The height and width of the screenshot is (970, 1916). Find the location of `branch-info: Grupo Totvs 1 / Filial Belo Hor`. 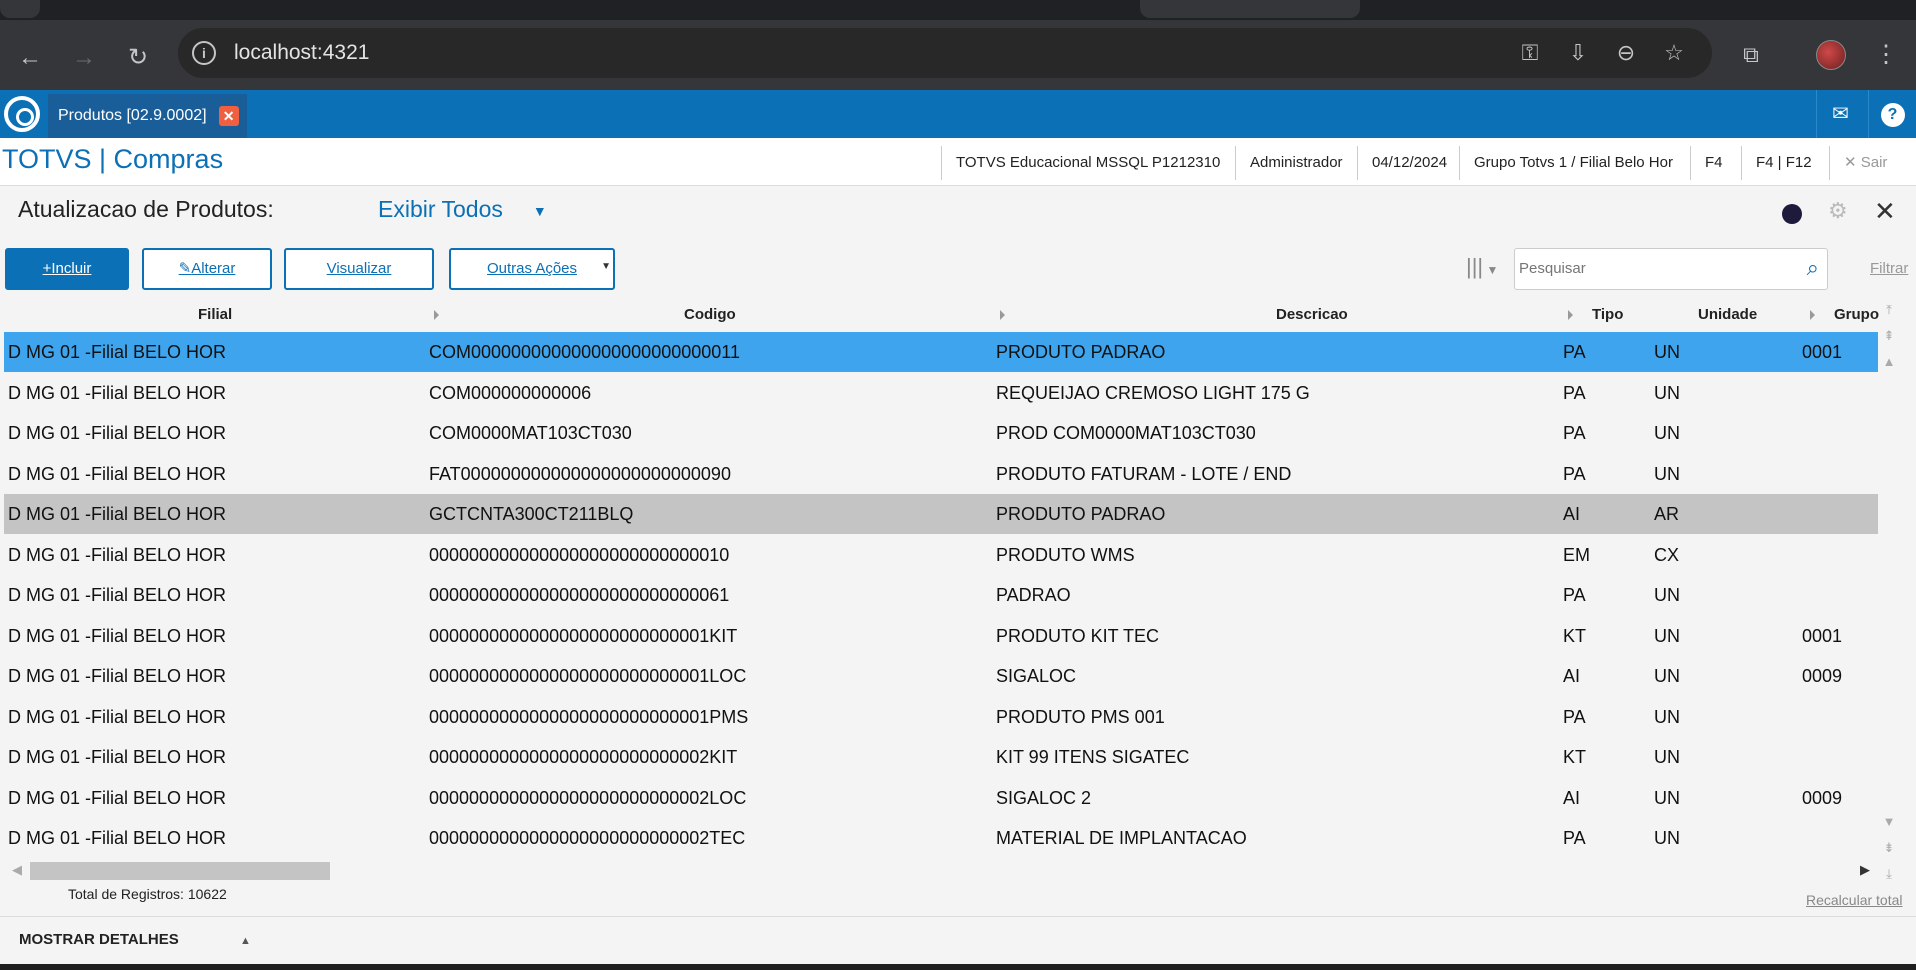

branch-info: Grupo Totvs 1 / Filial Belo Hor is located at coordinates (1573, 163).